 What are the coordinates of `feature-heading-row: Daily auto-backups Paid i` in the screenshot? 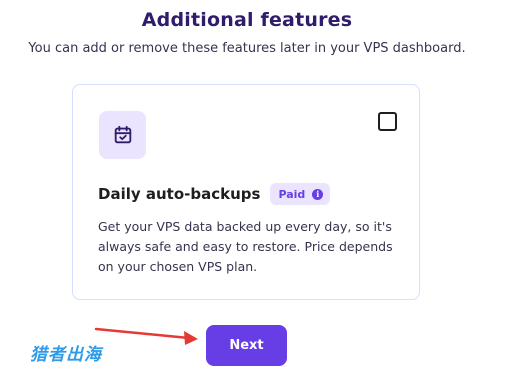 It's located at (214, 194).